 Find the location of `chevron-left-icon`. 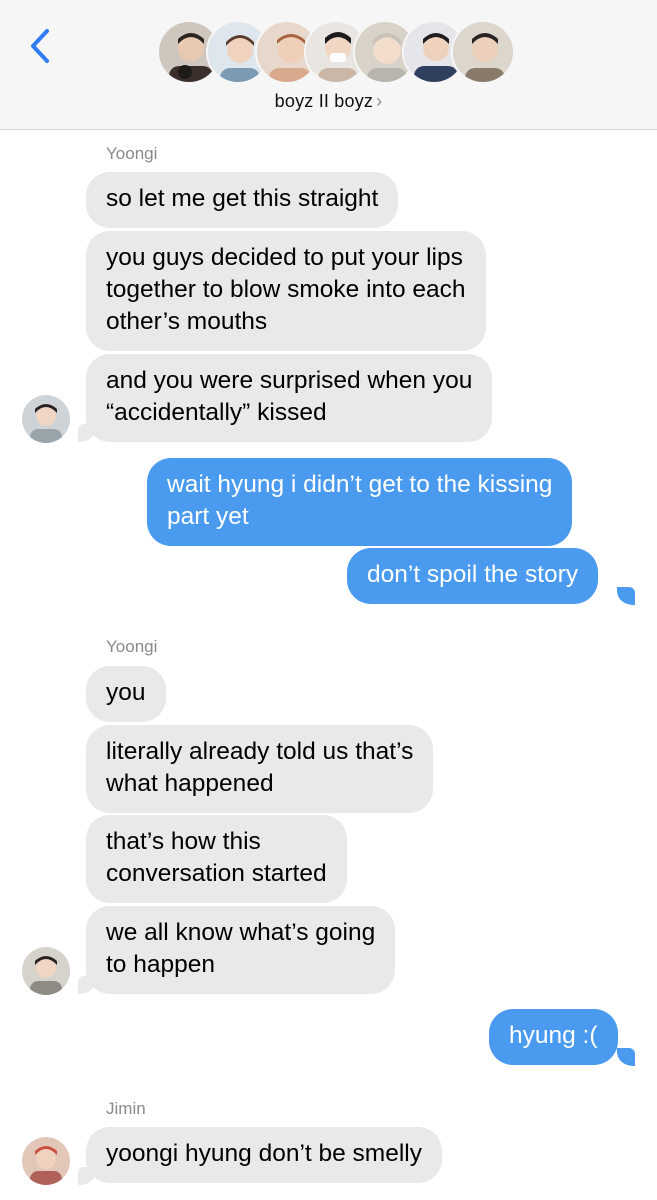

chevron-left-icon is located at coordinates (40, 46).